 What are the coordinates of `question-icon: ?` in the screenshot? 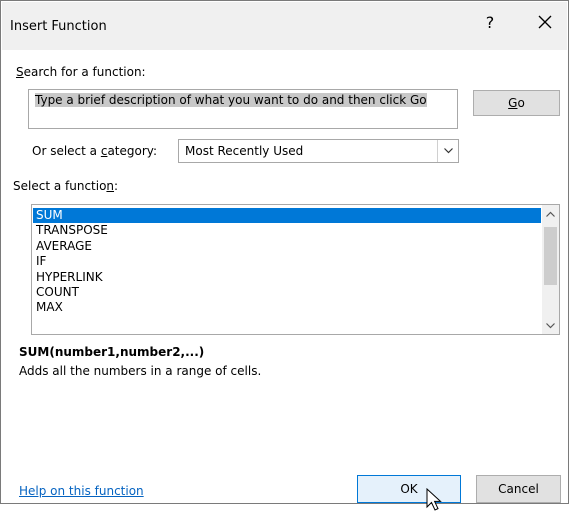 It's located at (490, 22).